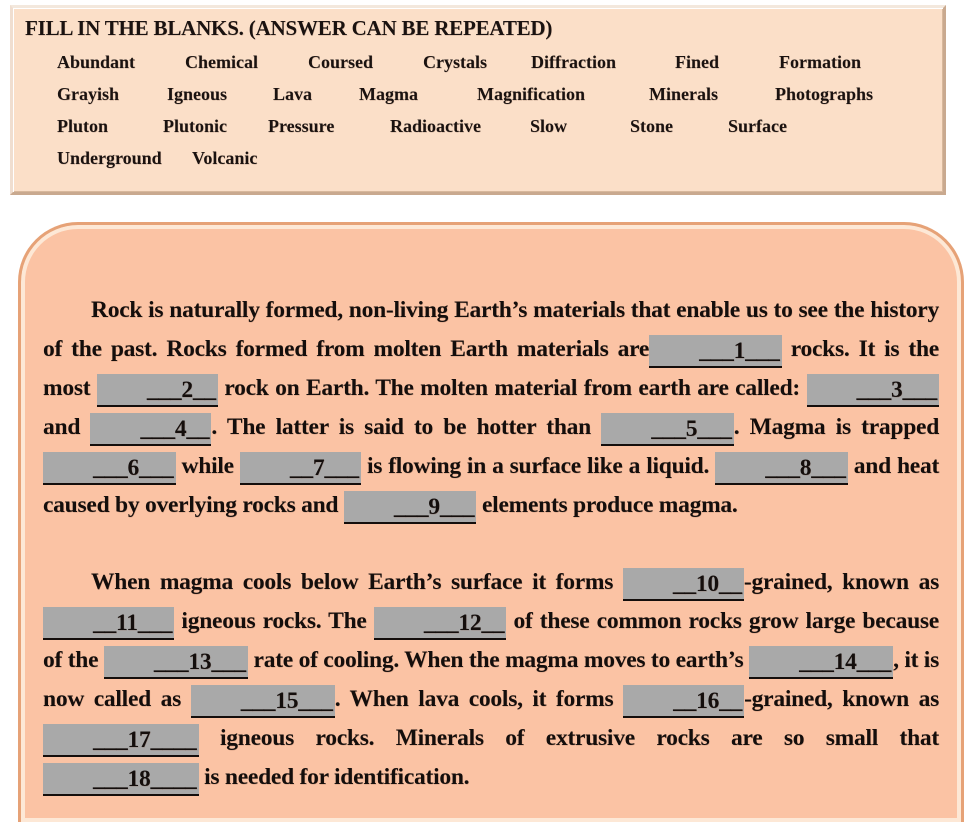 The height and width of the screenshot is (822, 964). I want to click on word-bank-word: Volcanic, so click(224, 158).